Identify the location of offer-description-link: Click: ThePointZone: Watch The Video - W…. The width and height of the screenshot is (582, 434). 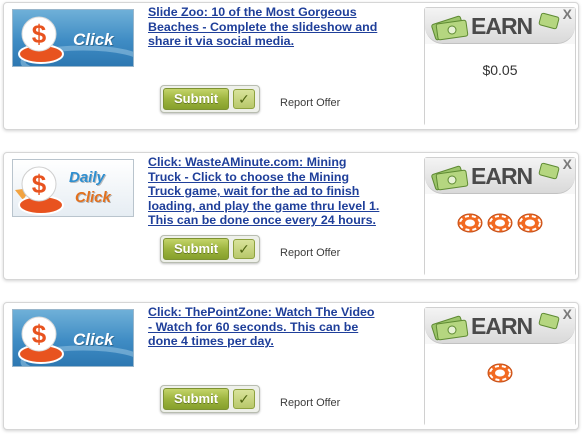
(264, 327).